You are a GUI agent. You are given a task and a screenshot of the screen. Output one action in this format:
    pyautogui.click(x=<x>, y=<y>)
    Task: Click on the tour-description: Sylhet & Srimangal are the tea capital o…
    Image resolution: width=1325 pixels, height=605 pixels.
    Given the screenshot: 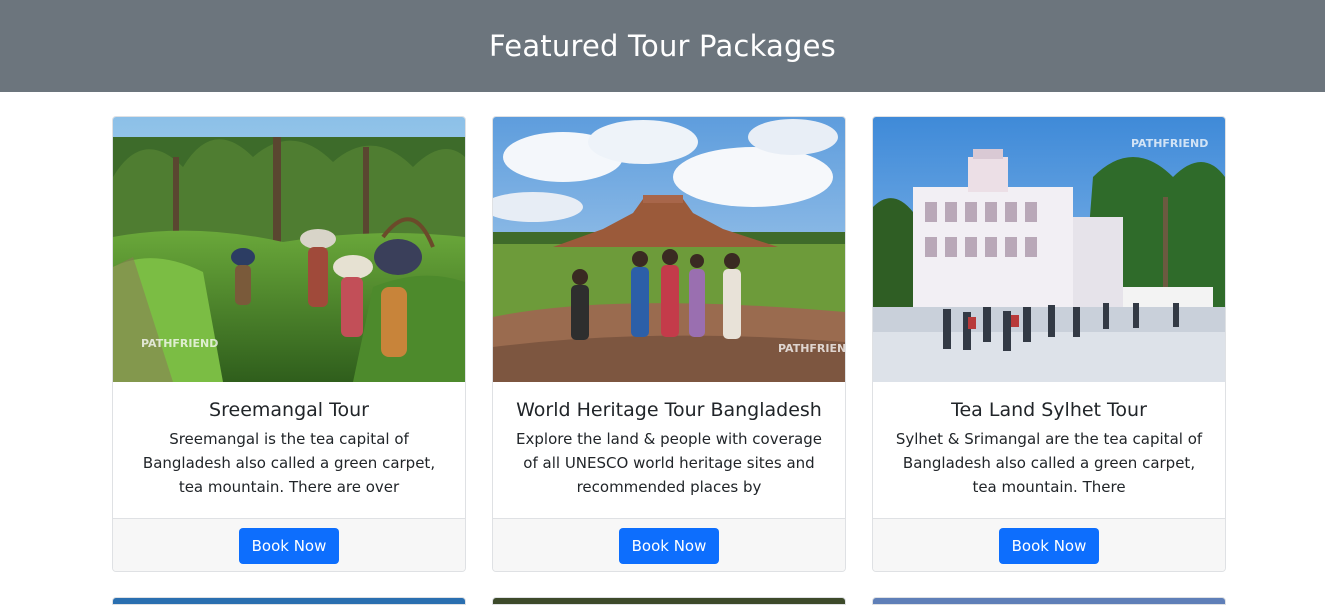 What is the action you would take?
    pyautogui.click(x=1049, y=463)
    